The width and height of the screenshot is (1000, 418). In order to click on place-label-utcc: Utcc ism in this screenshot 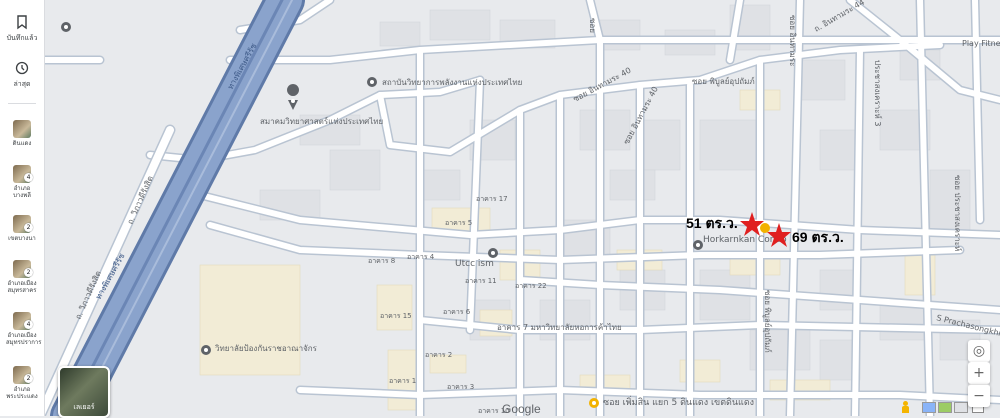, I will do `click(474, 264)`.